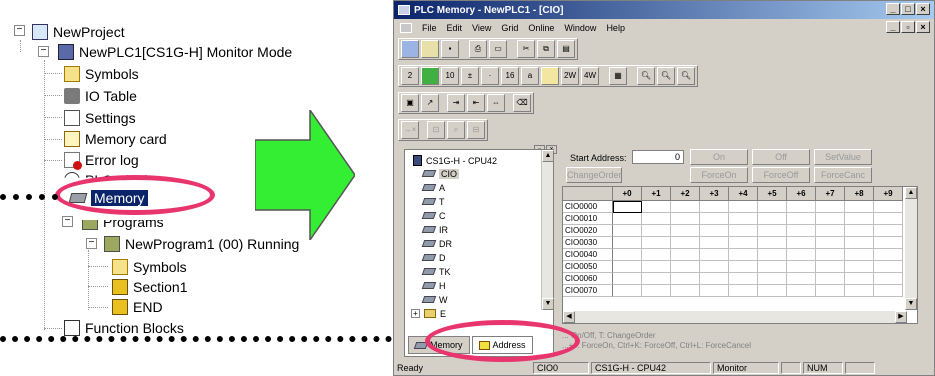  What do you see at coordinates (588, 207) in the screenshot?
I see `row-header: CIO0000` at bounding box center [588, 207].